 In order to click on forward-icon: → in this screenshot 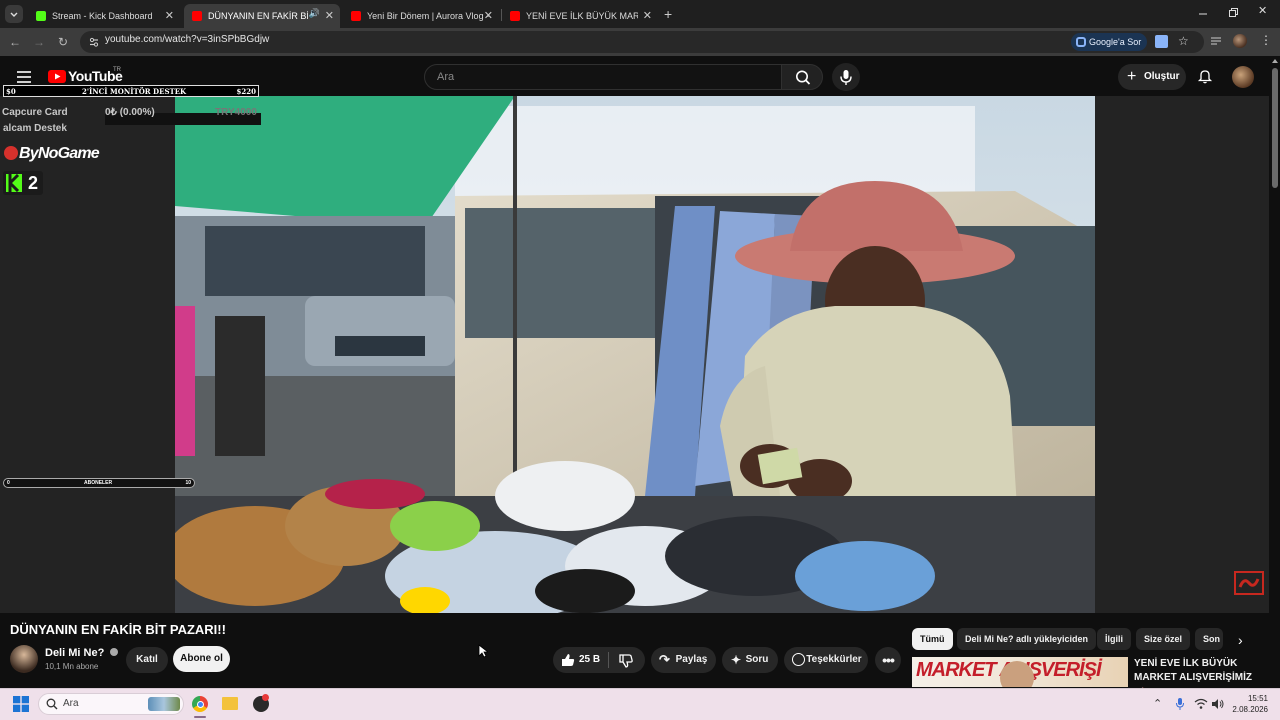, I will do `click(39, 42)`.